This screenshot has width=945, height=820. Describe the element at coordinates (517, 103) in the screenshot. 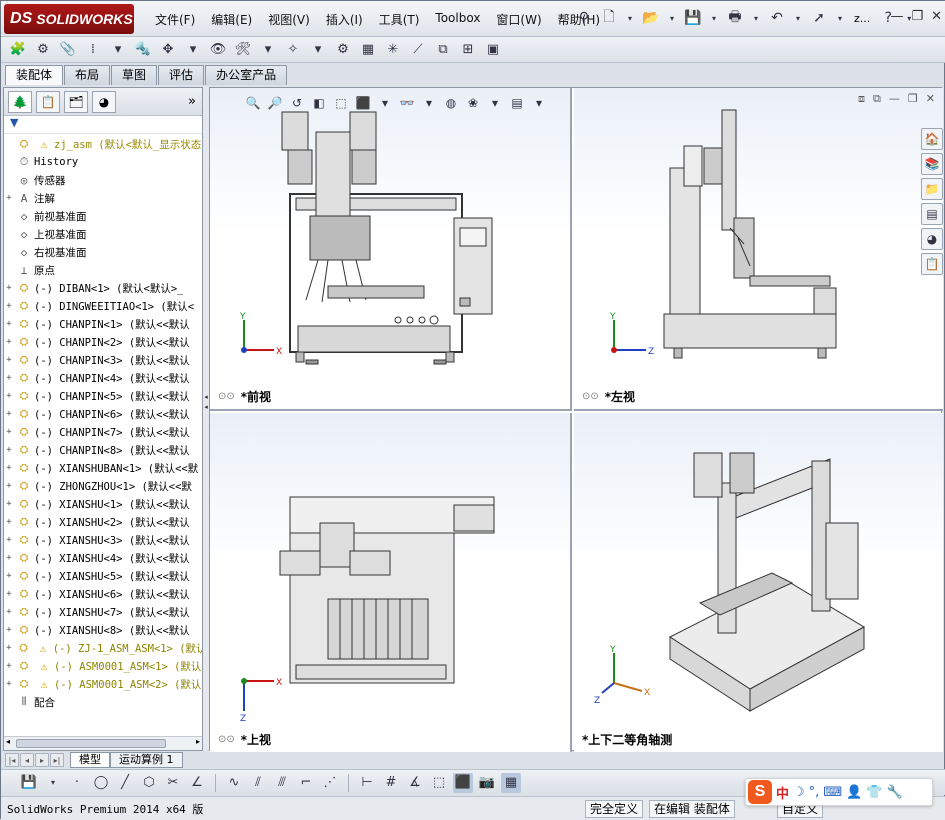

I see `view-settings-icon: ▤` at that location.